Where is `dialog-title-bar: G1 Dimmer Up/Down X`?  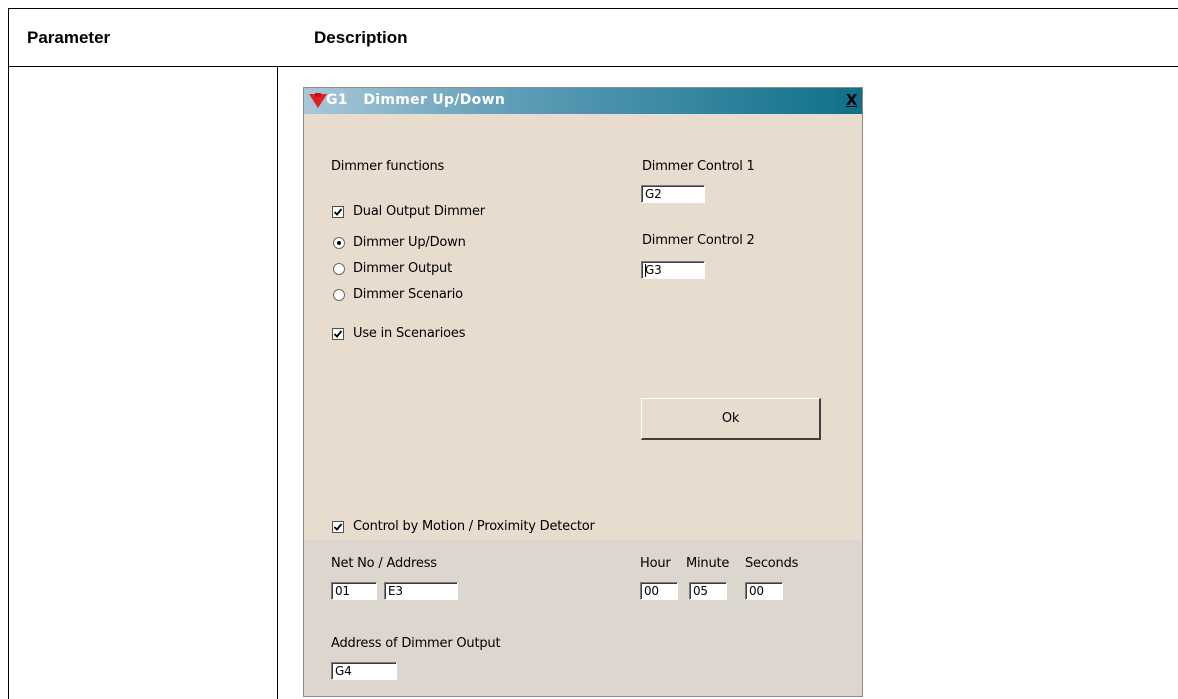
dialog-title-bar: G1 Dimmer Up/Down X is located at coordinates (583, 101).